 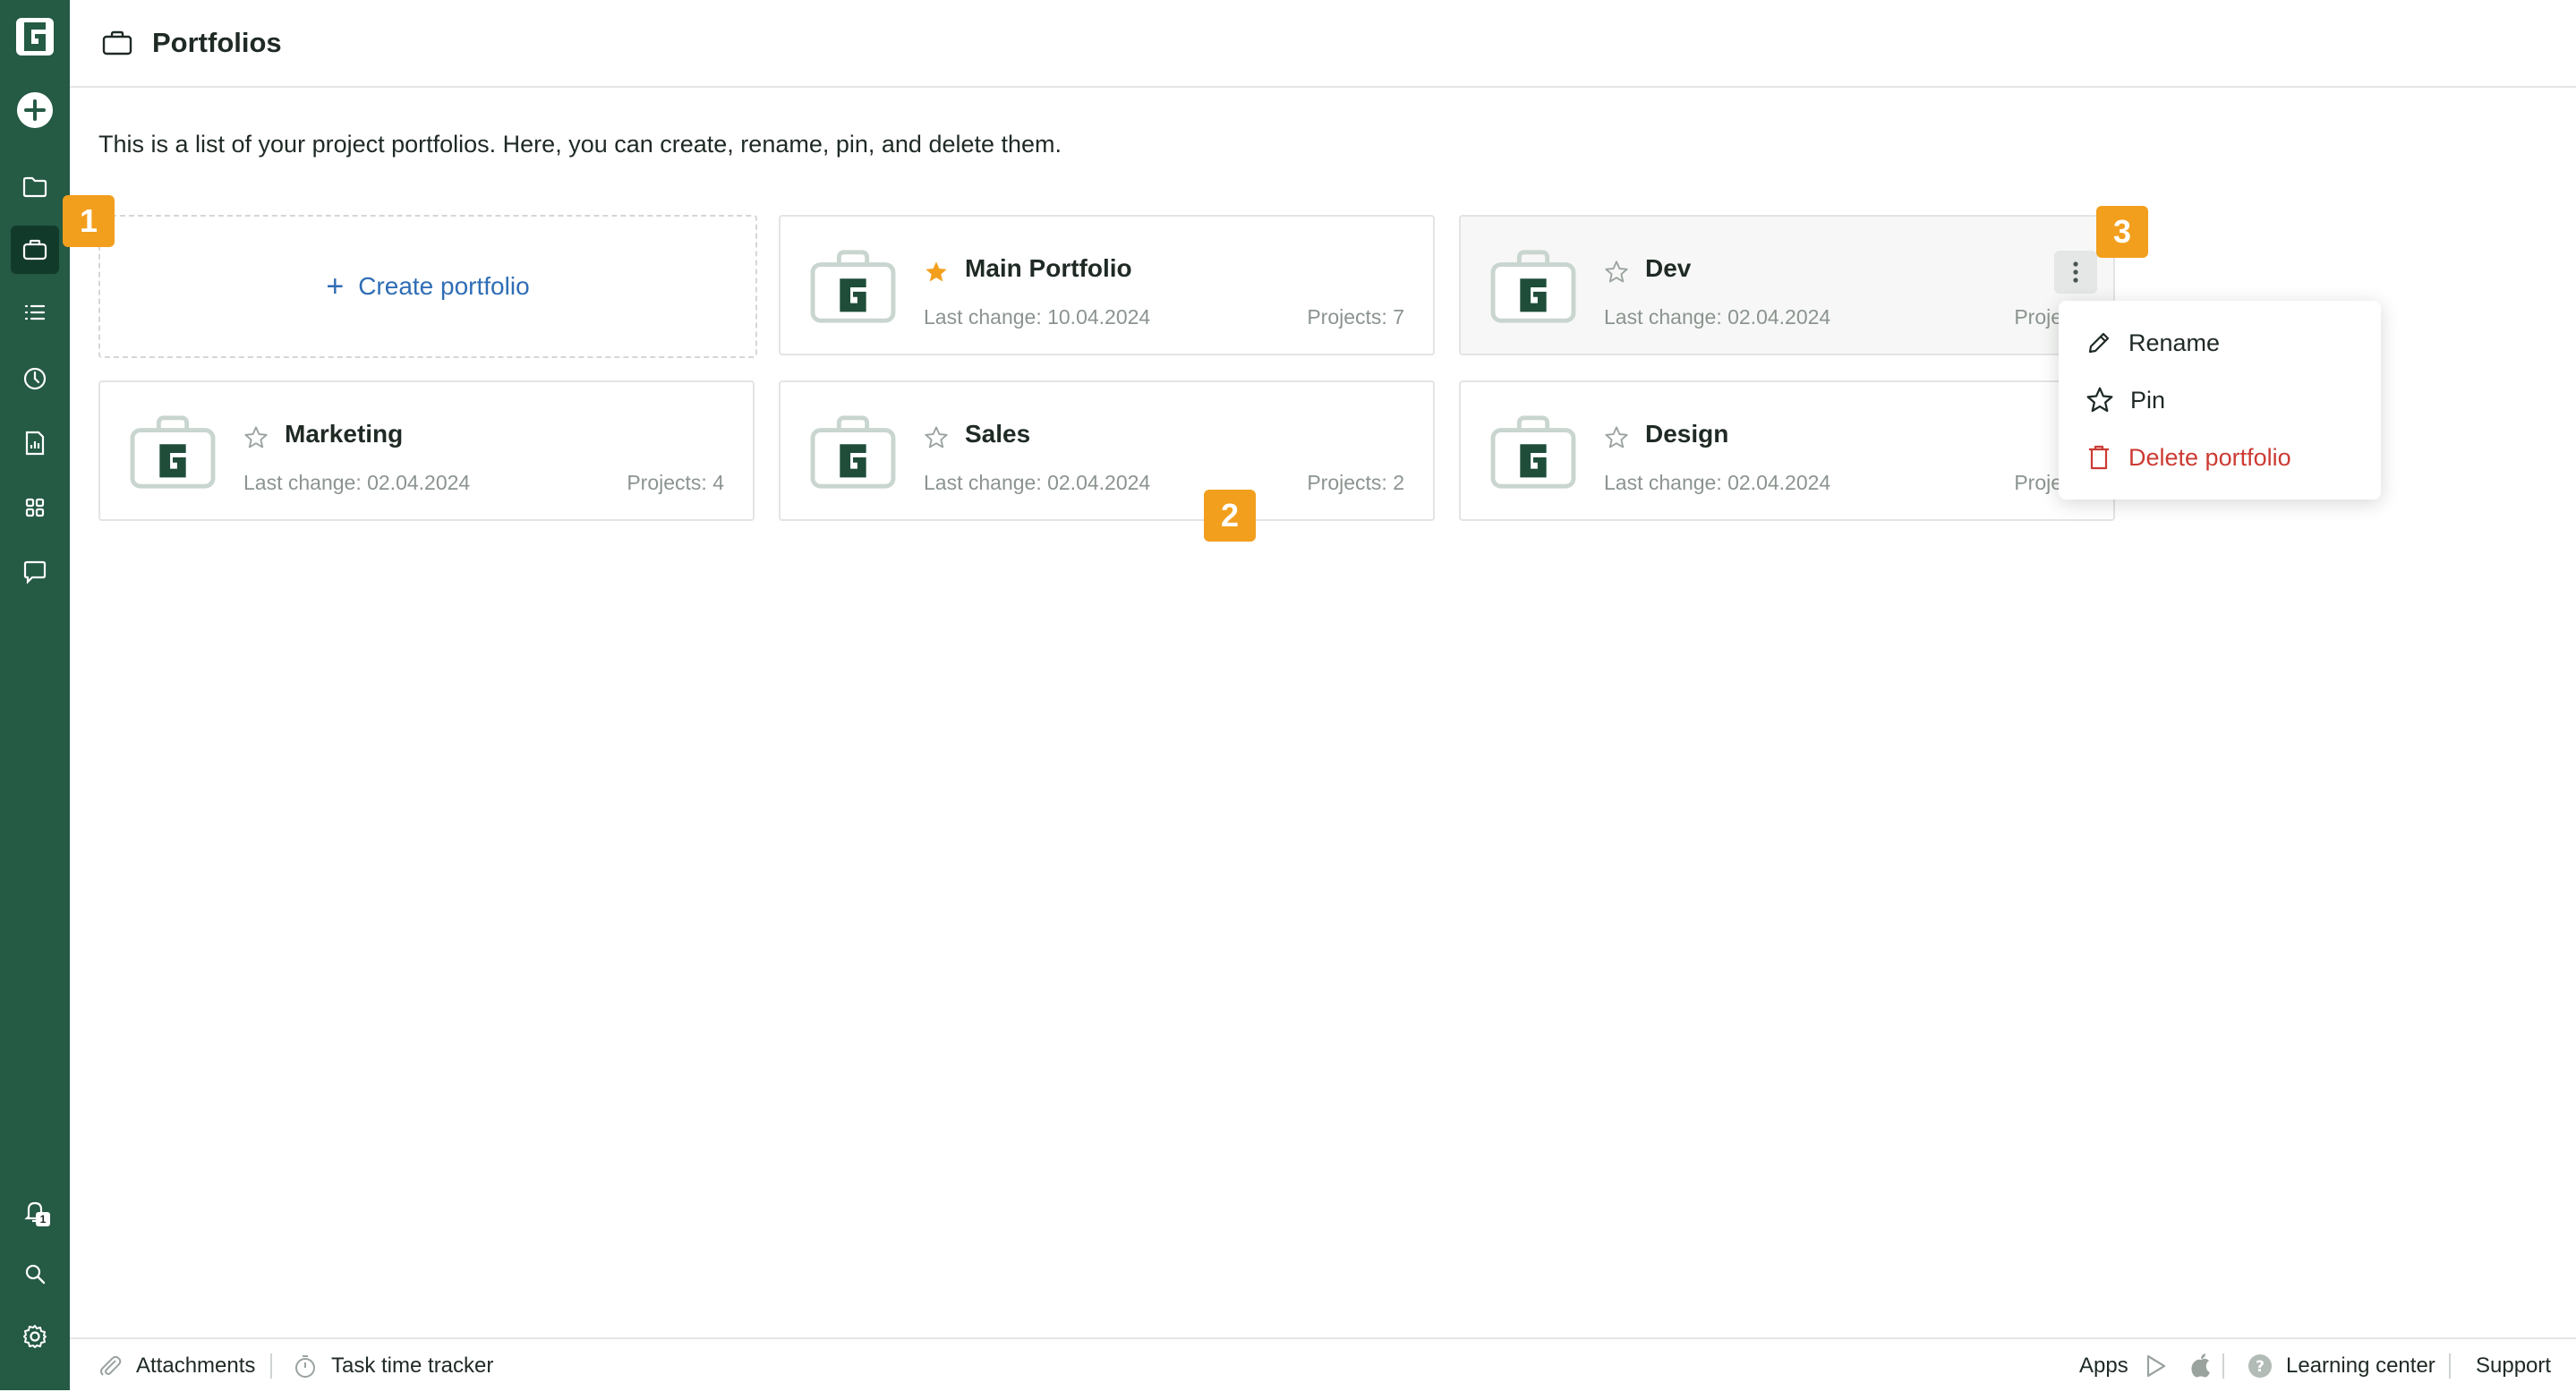 I want to click on pencil-icon, so click(x=2099, y=343).